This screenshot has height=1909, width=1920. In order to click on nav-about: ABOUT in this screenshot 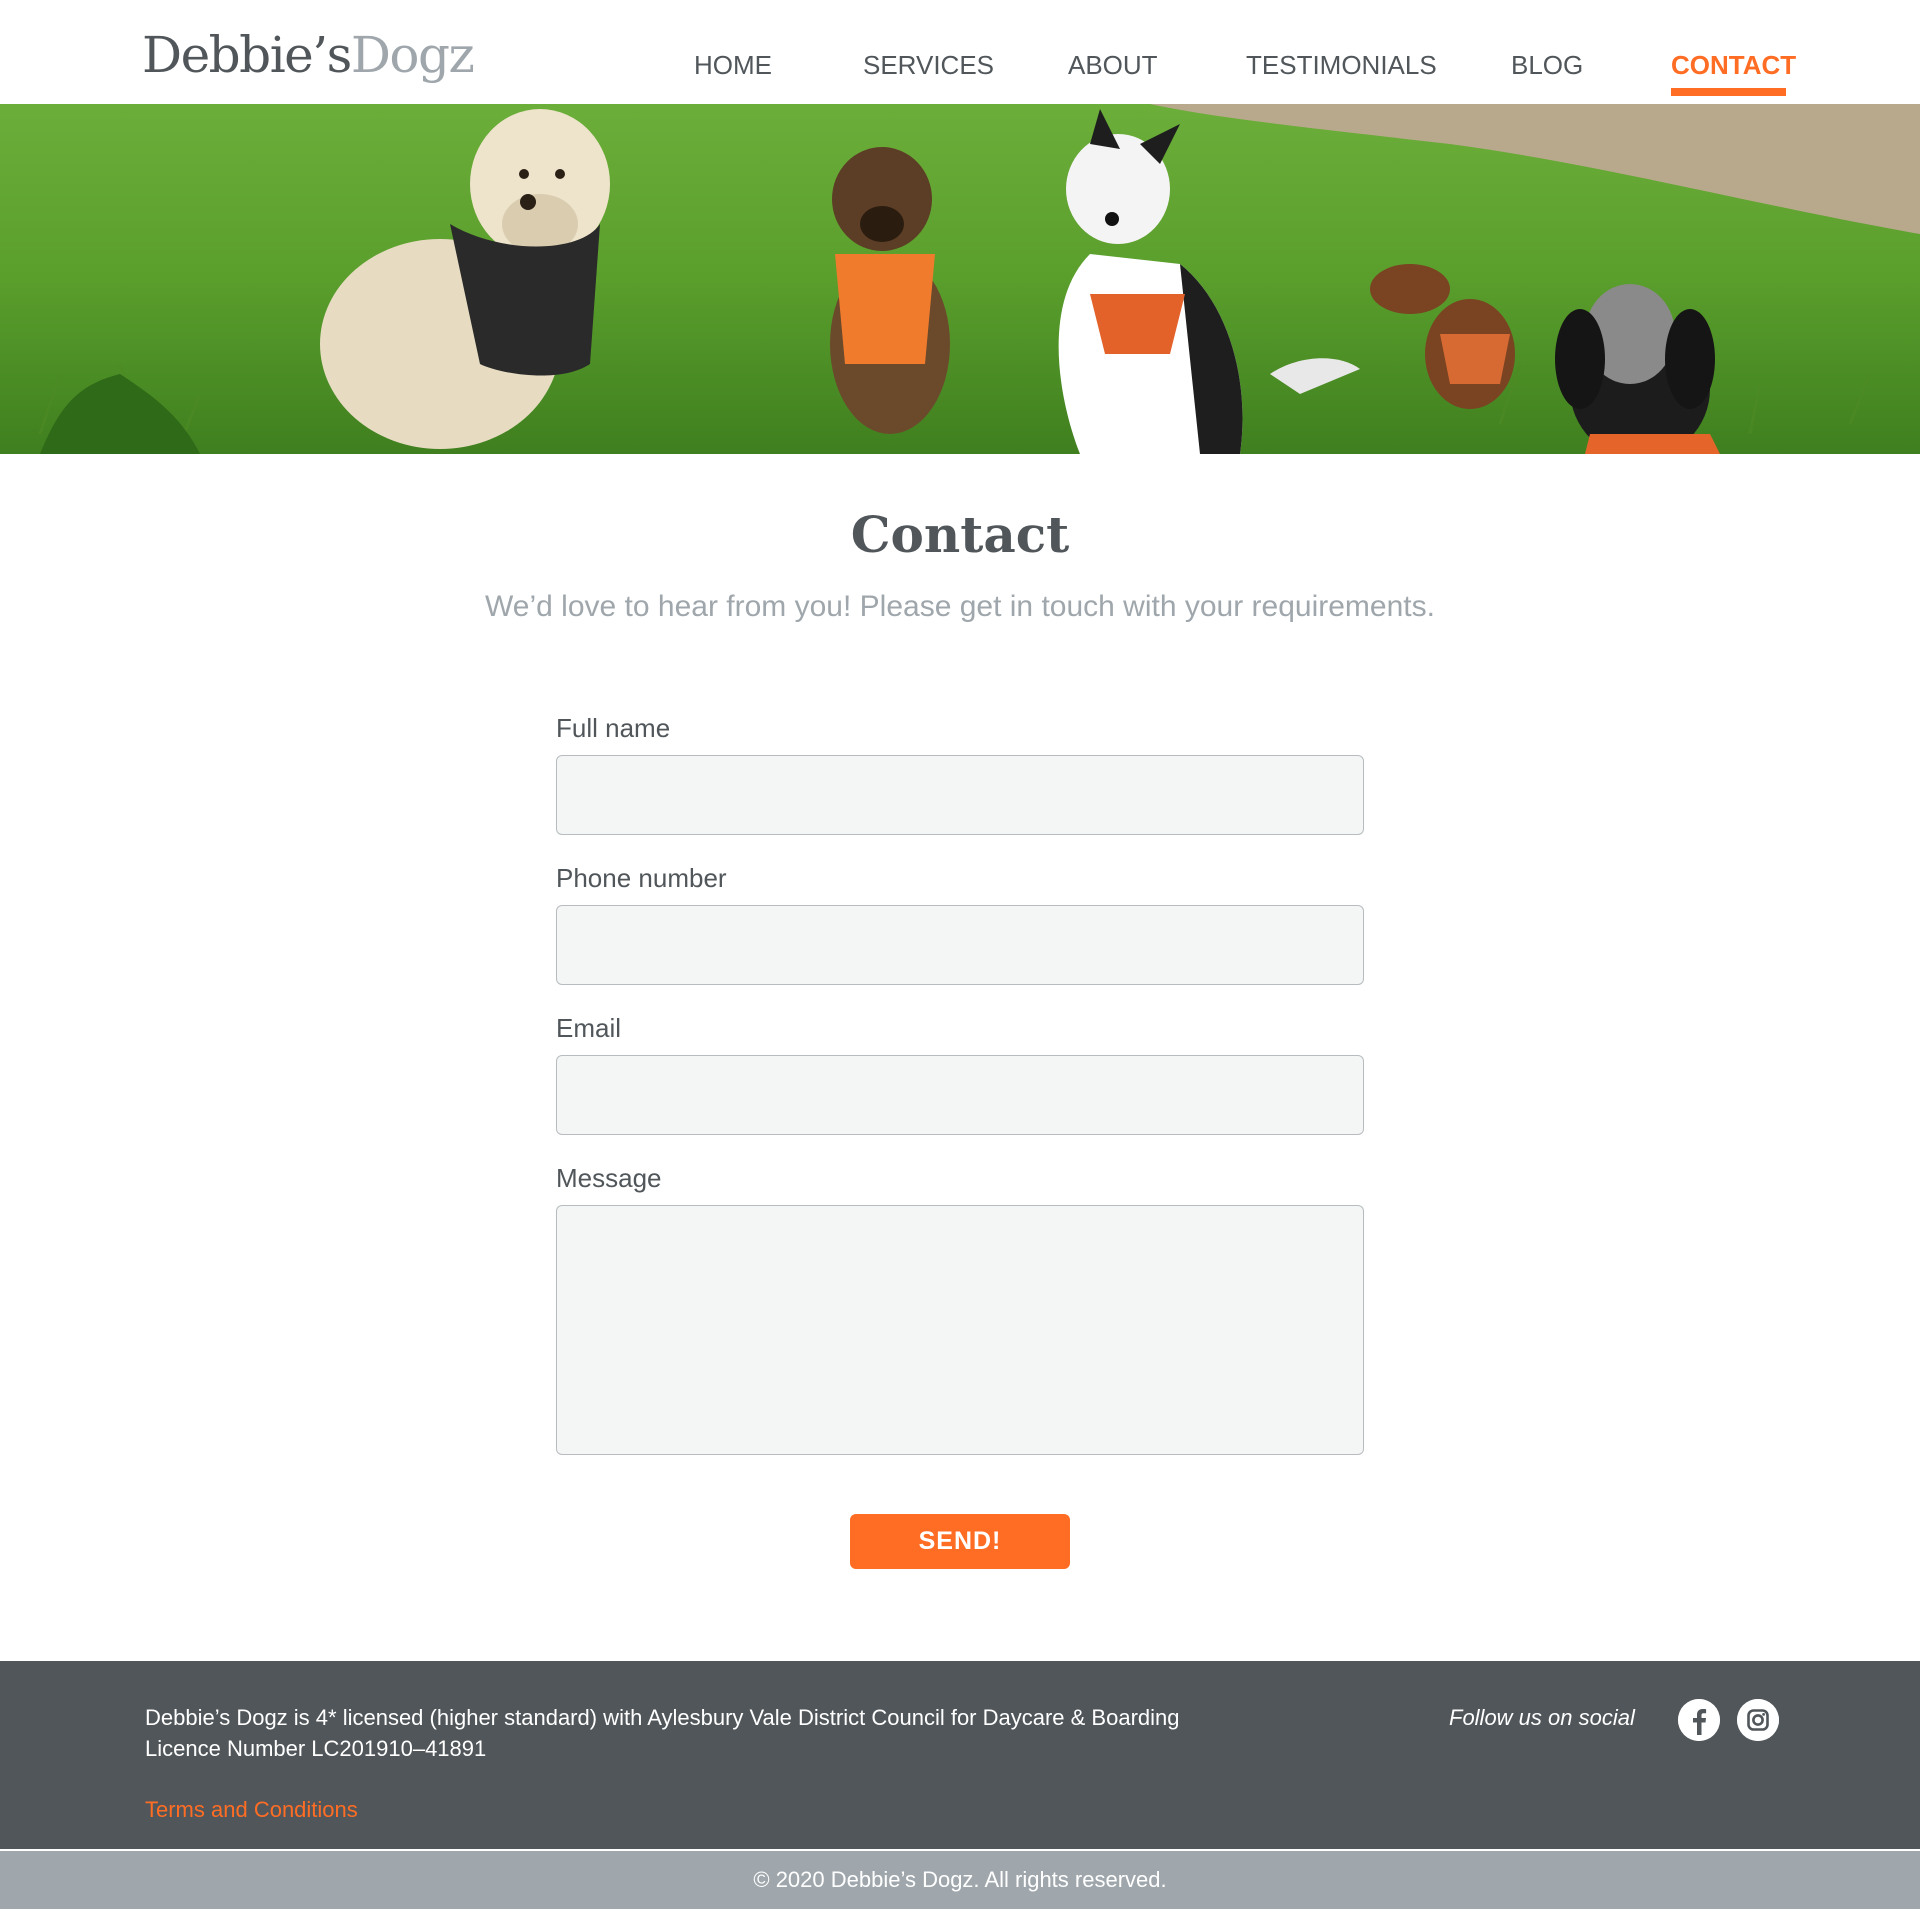, I will do `click(1113, 65)`.